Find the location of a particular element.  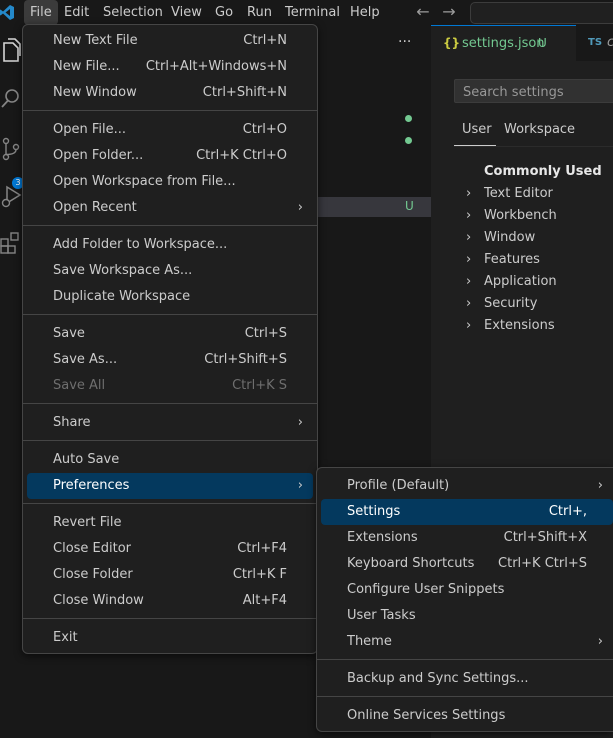

menu-item-label: Configure User Snippets is located at coordinates (426, 589).